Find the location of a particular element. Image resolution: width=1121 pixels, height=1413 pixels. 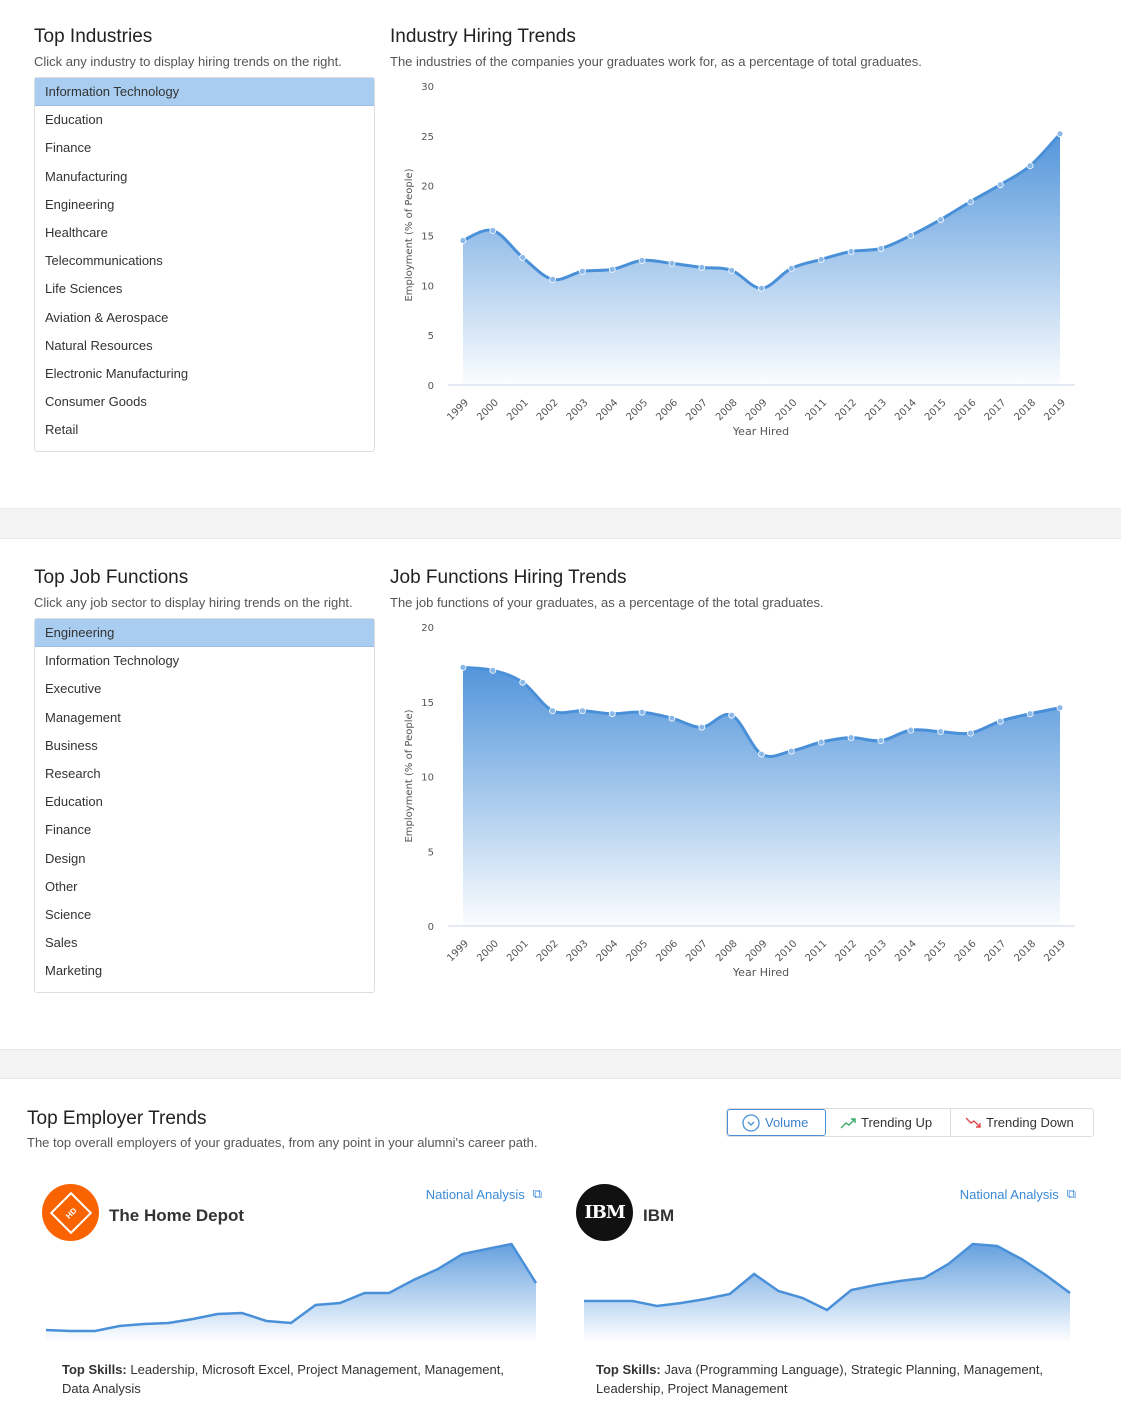

skills-label: Top Skills: is located at coordinates (628, 1369).